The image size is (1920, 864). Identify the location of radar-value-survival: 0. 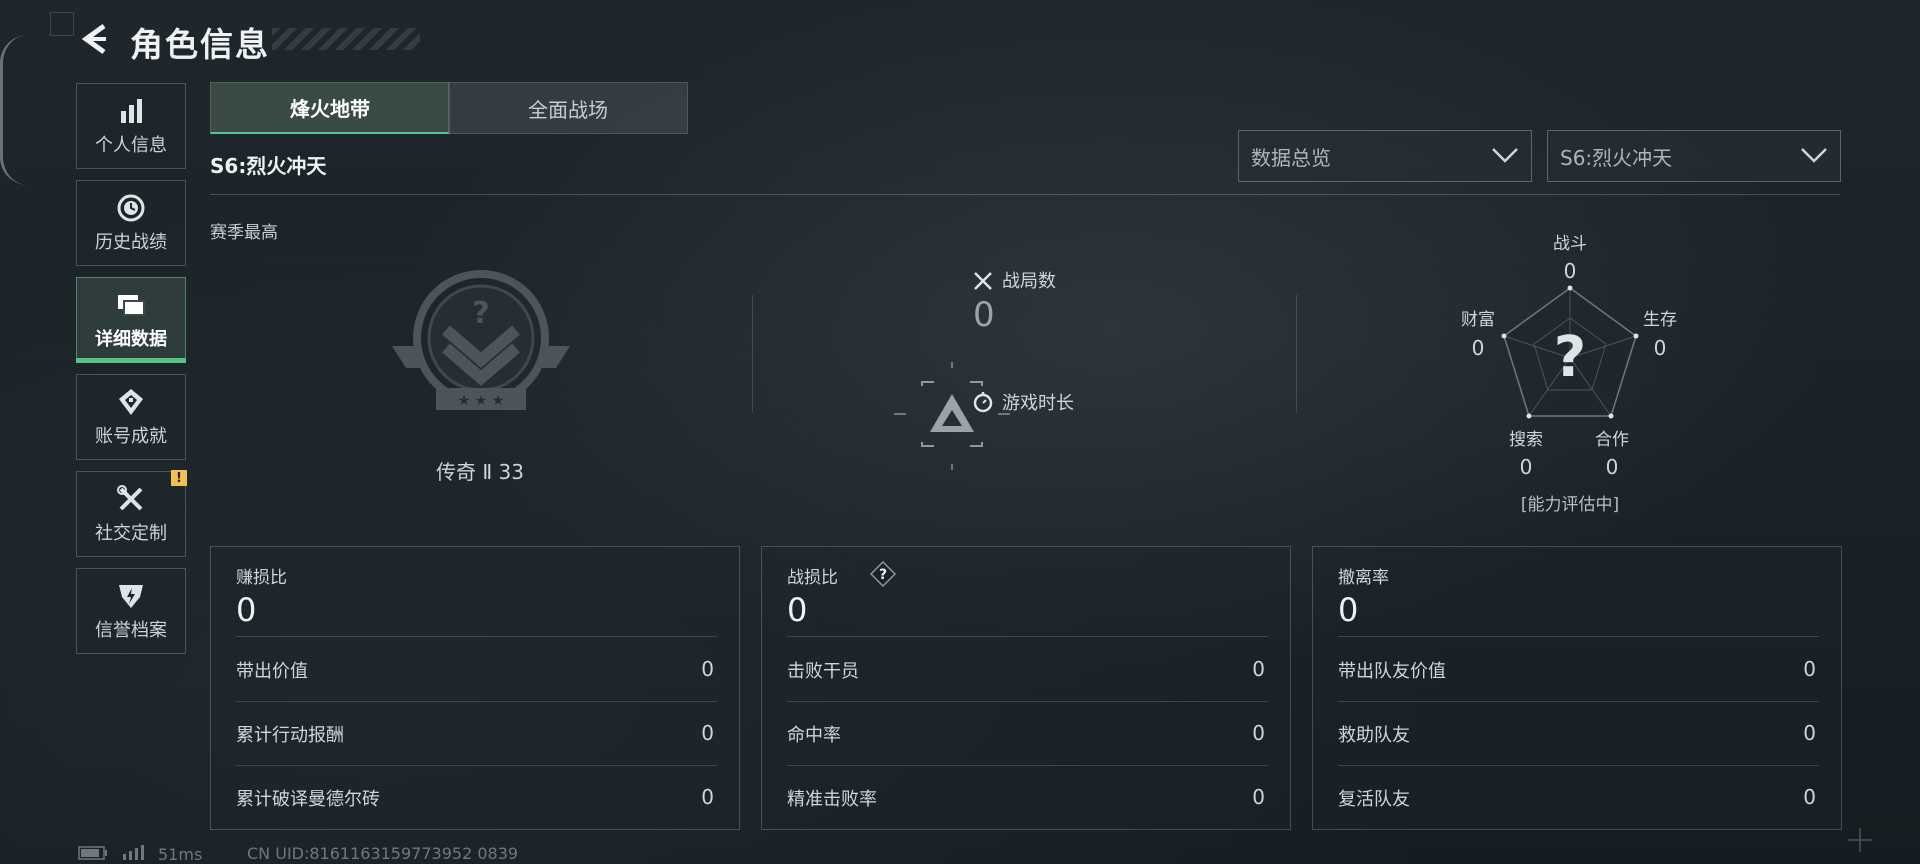
(1660, 348).